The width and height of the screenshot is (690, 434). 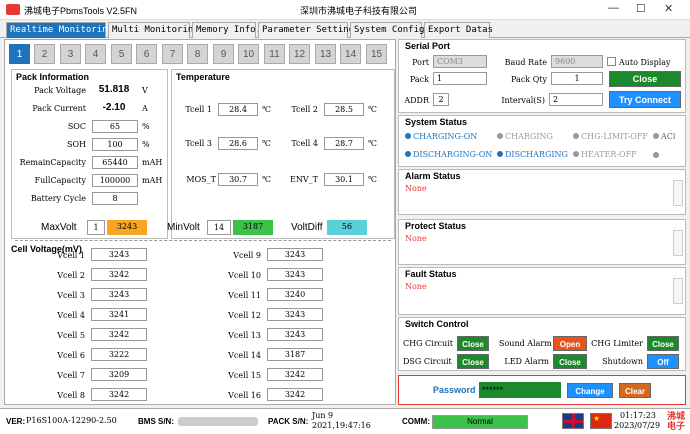 I want to click on protect-scrollbar, so click(x=678, y=243).